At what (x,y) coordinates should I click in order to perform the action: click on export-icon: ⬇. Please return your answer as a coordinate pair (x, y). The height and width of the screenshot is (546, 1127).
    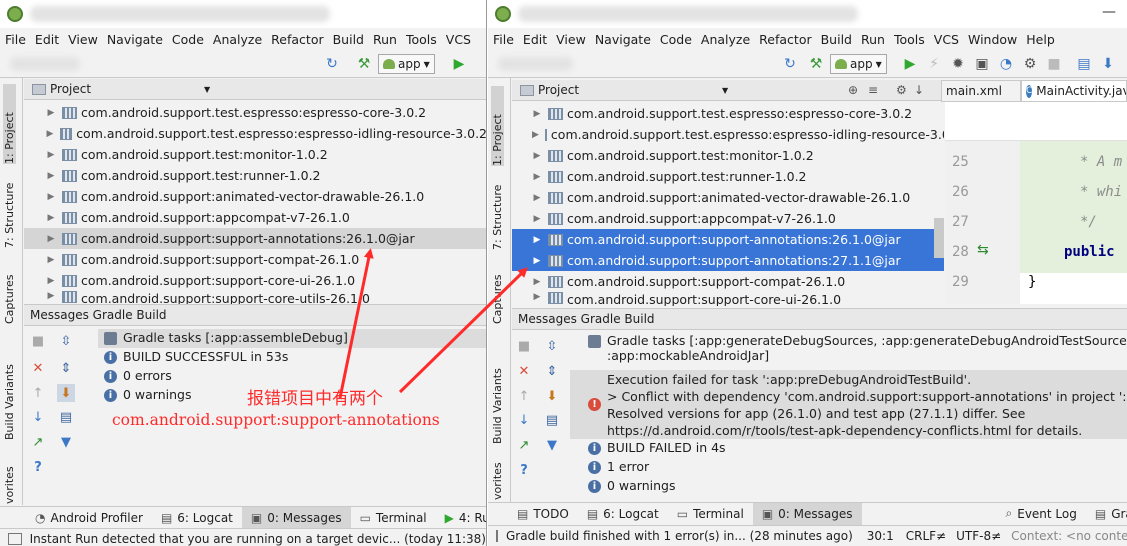
    Looking at the image, I should click on (66, 393).